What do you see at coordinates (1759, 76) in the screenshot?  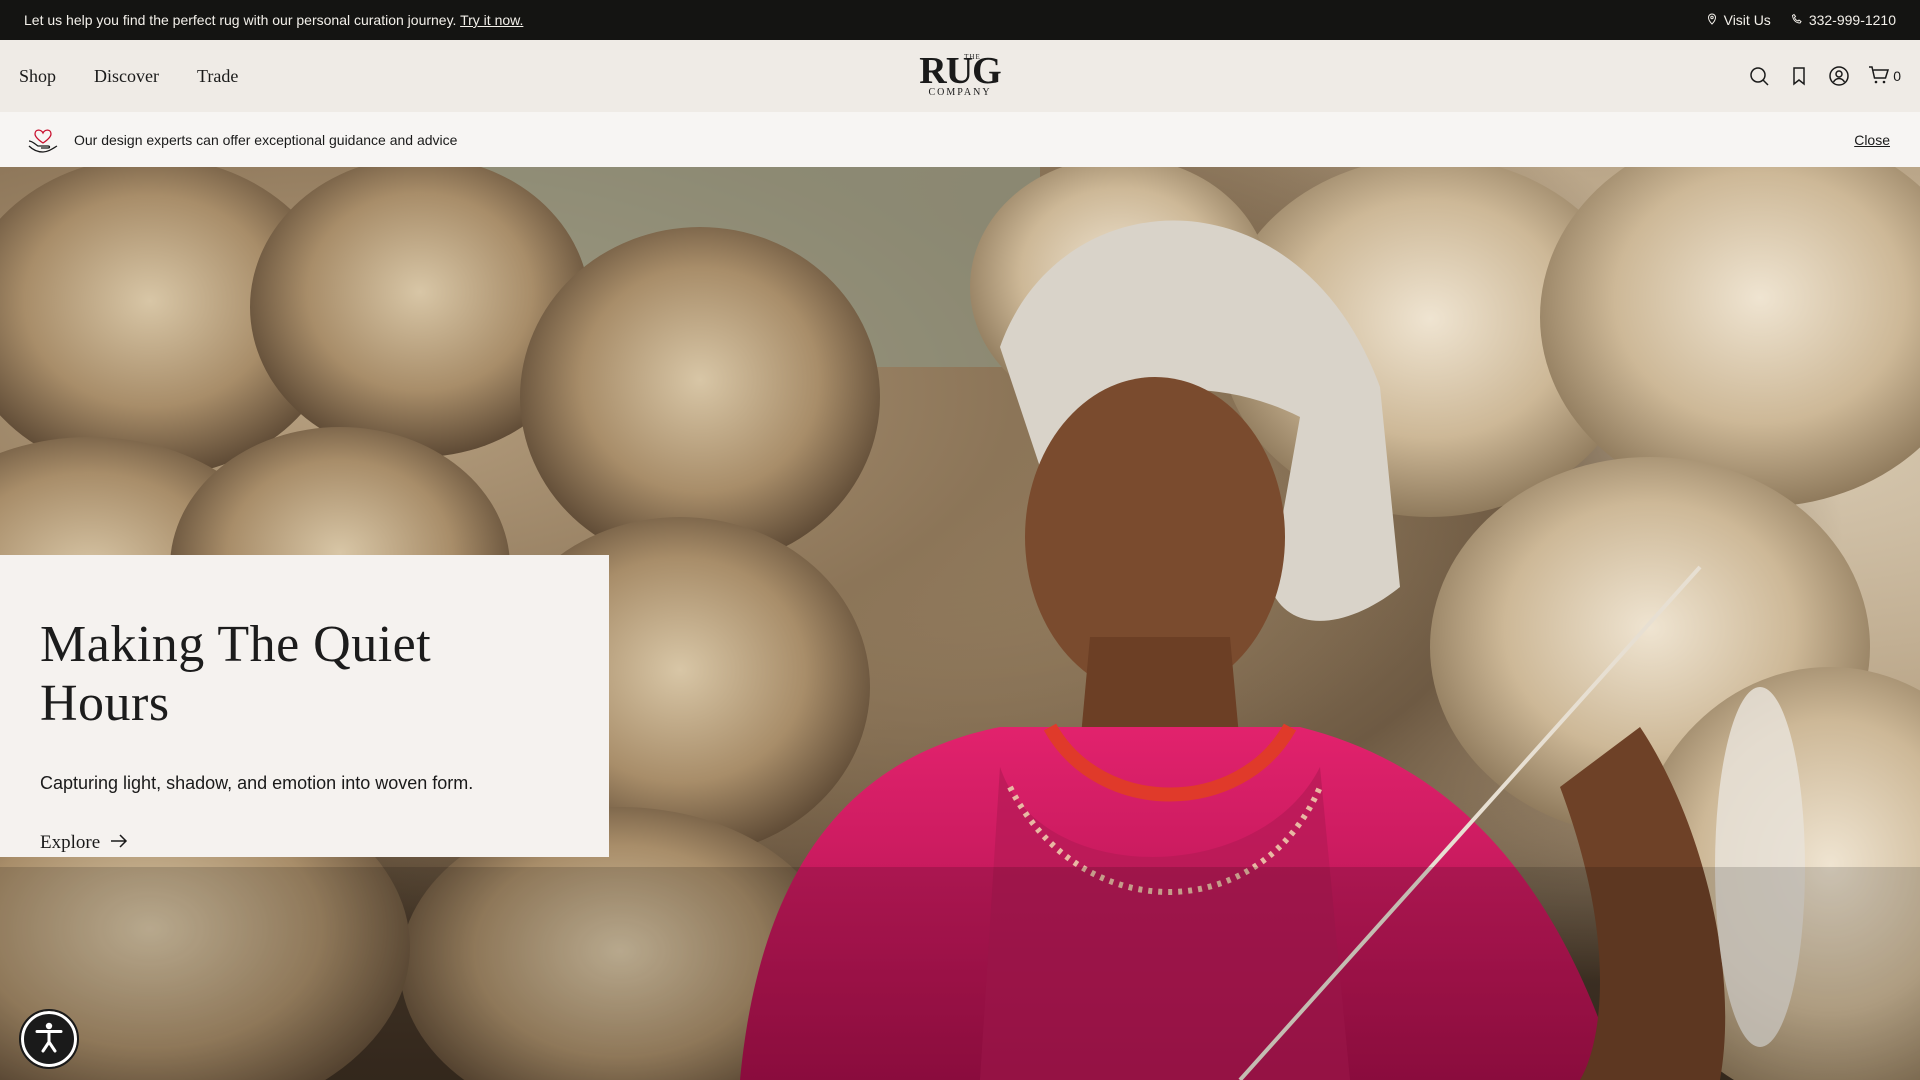 I see `search-icon` at bounding box center [1759, 76].